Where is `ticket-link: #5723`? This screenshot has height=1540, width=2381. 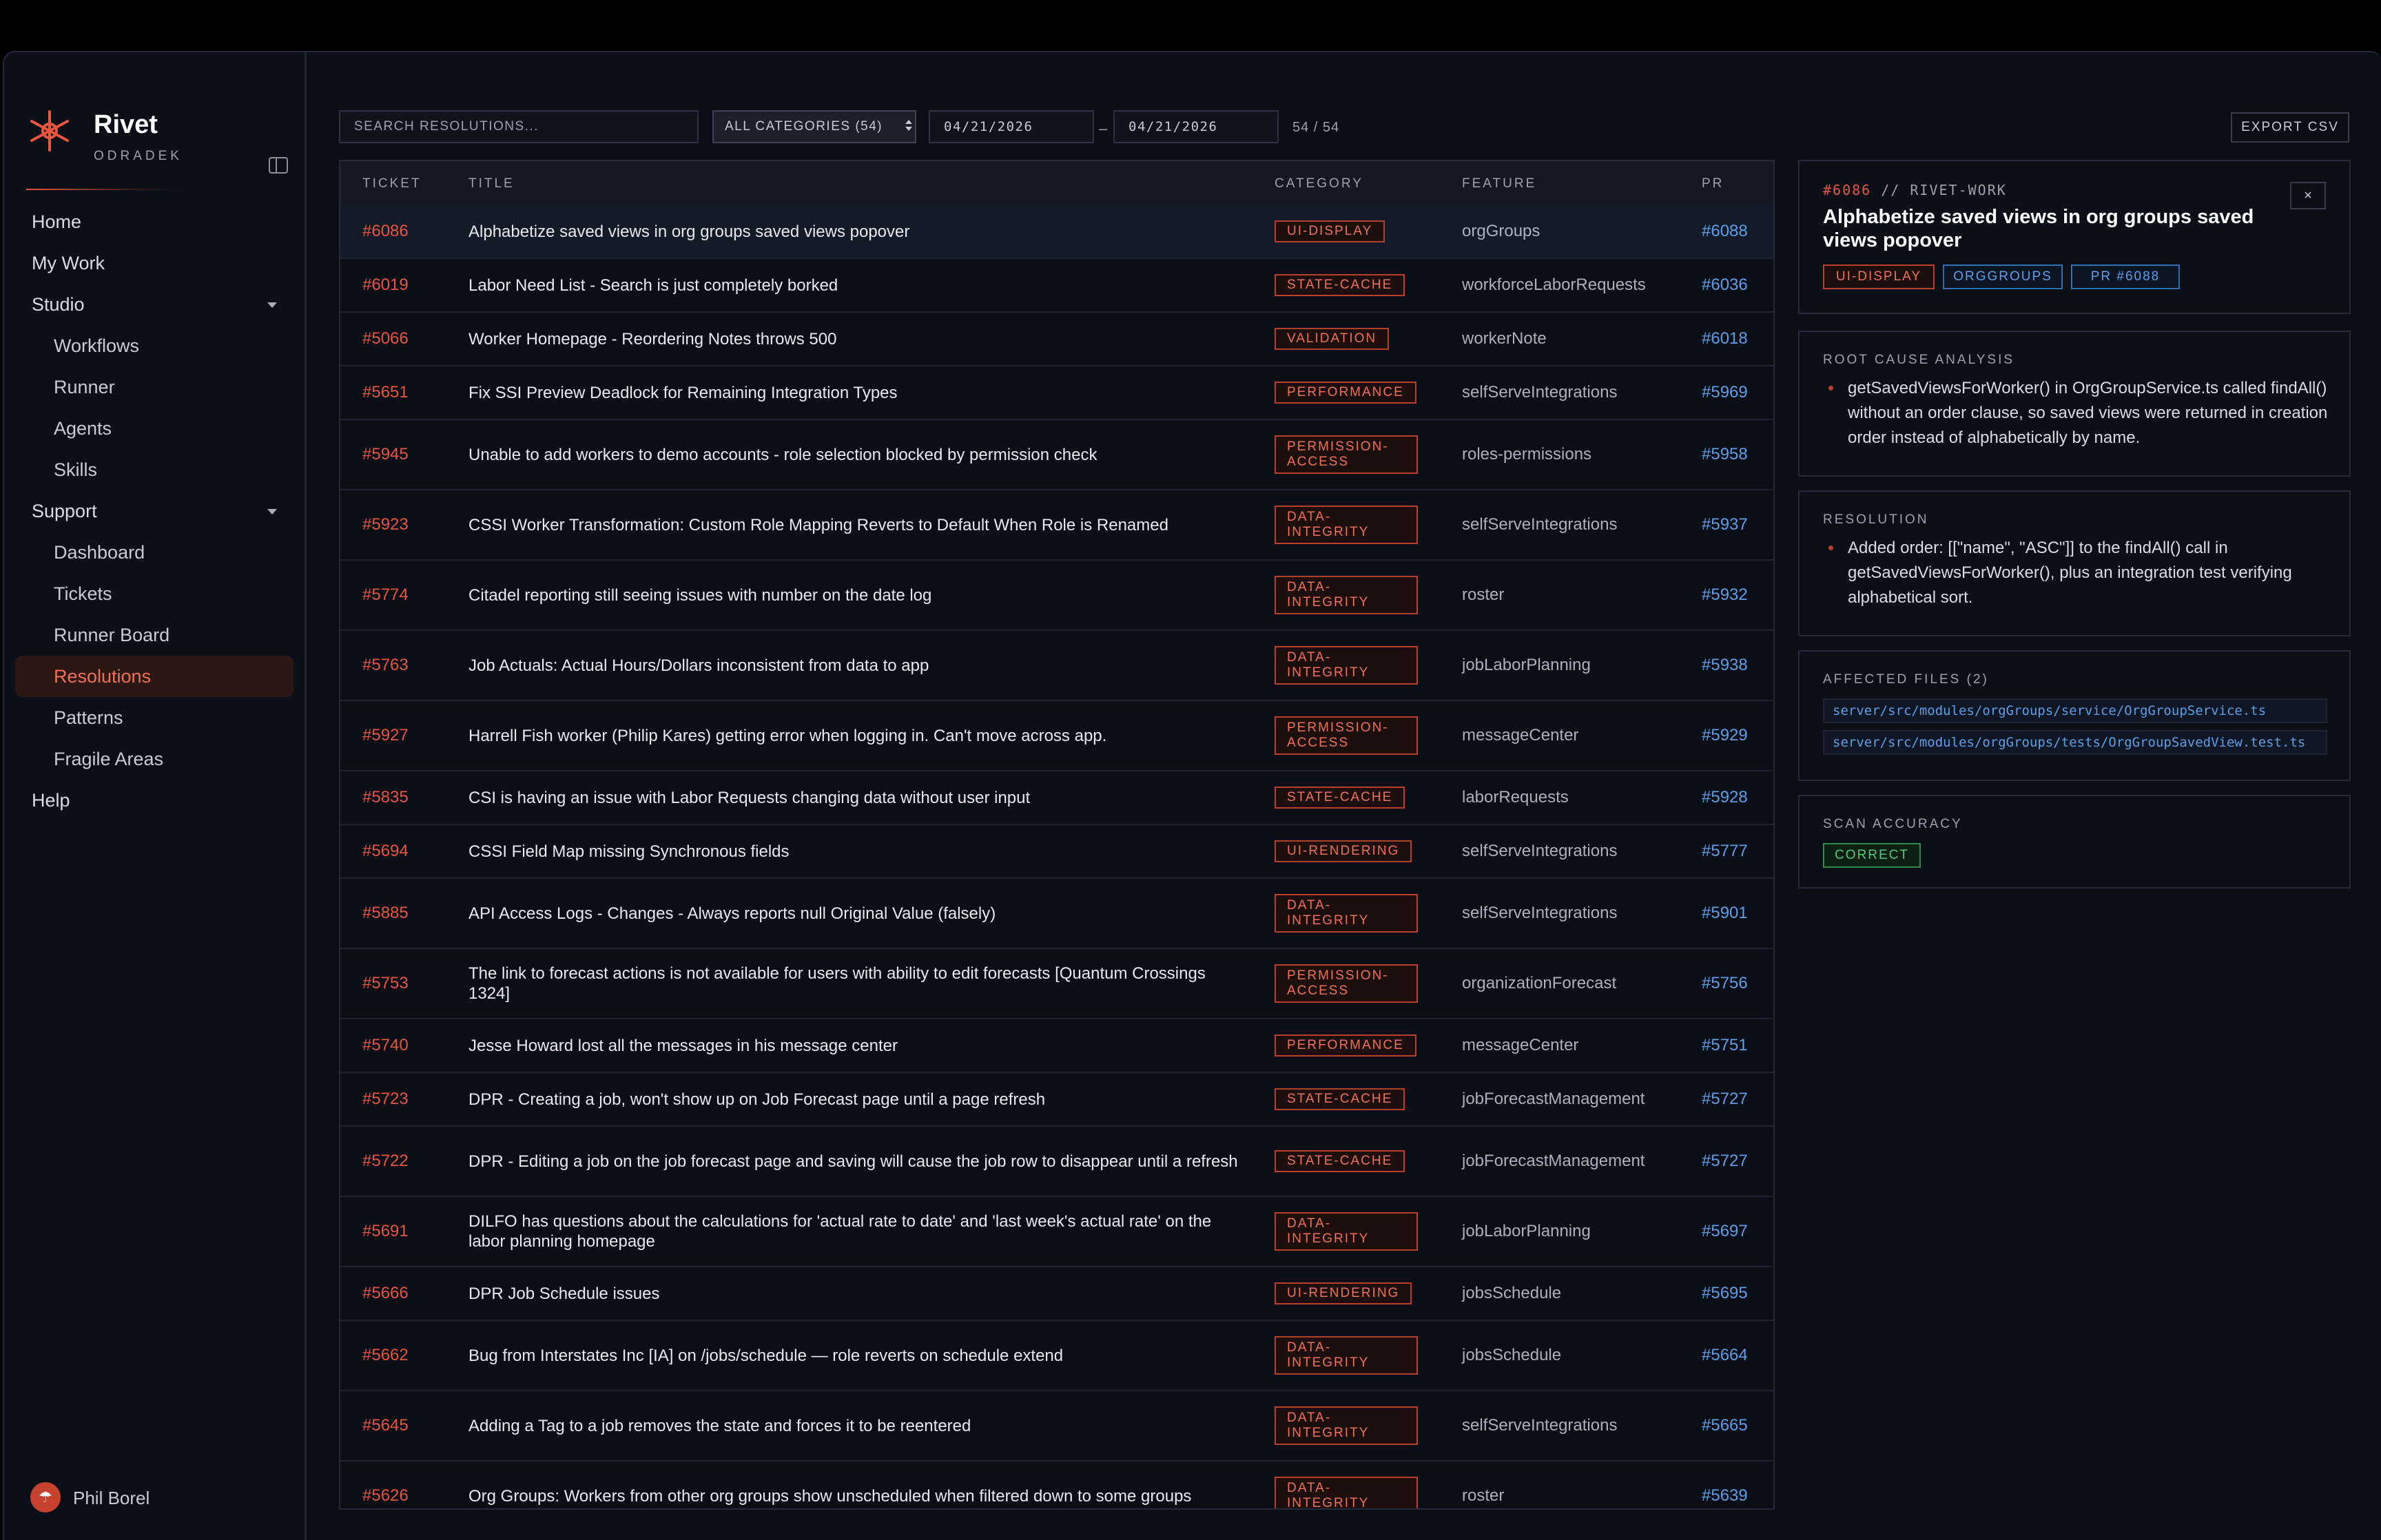 ticket-link: #5723 is located at coordinates (386, 1099).